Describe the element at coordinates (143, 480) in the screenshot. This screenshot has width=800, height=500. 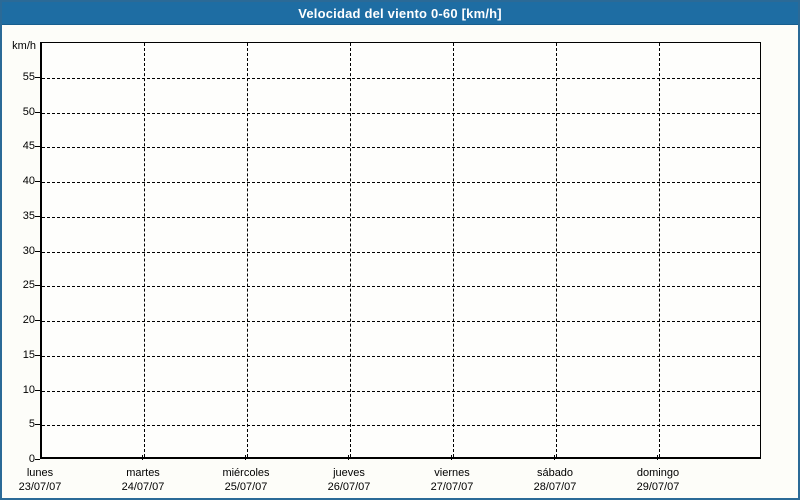
I see `x-tick-label: martes 24/07/07` at that location.